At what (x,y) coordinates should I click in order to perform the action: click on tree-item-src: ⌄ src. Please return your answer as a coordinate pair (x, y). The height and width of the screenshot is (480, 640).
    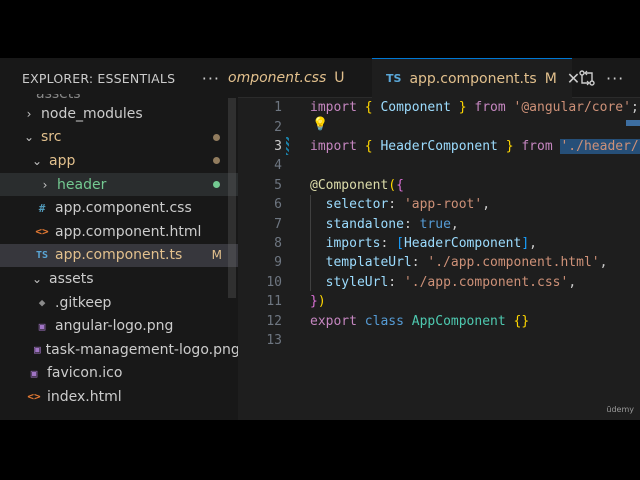
    Looking at the image, I should click on (119, 138).